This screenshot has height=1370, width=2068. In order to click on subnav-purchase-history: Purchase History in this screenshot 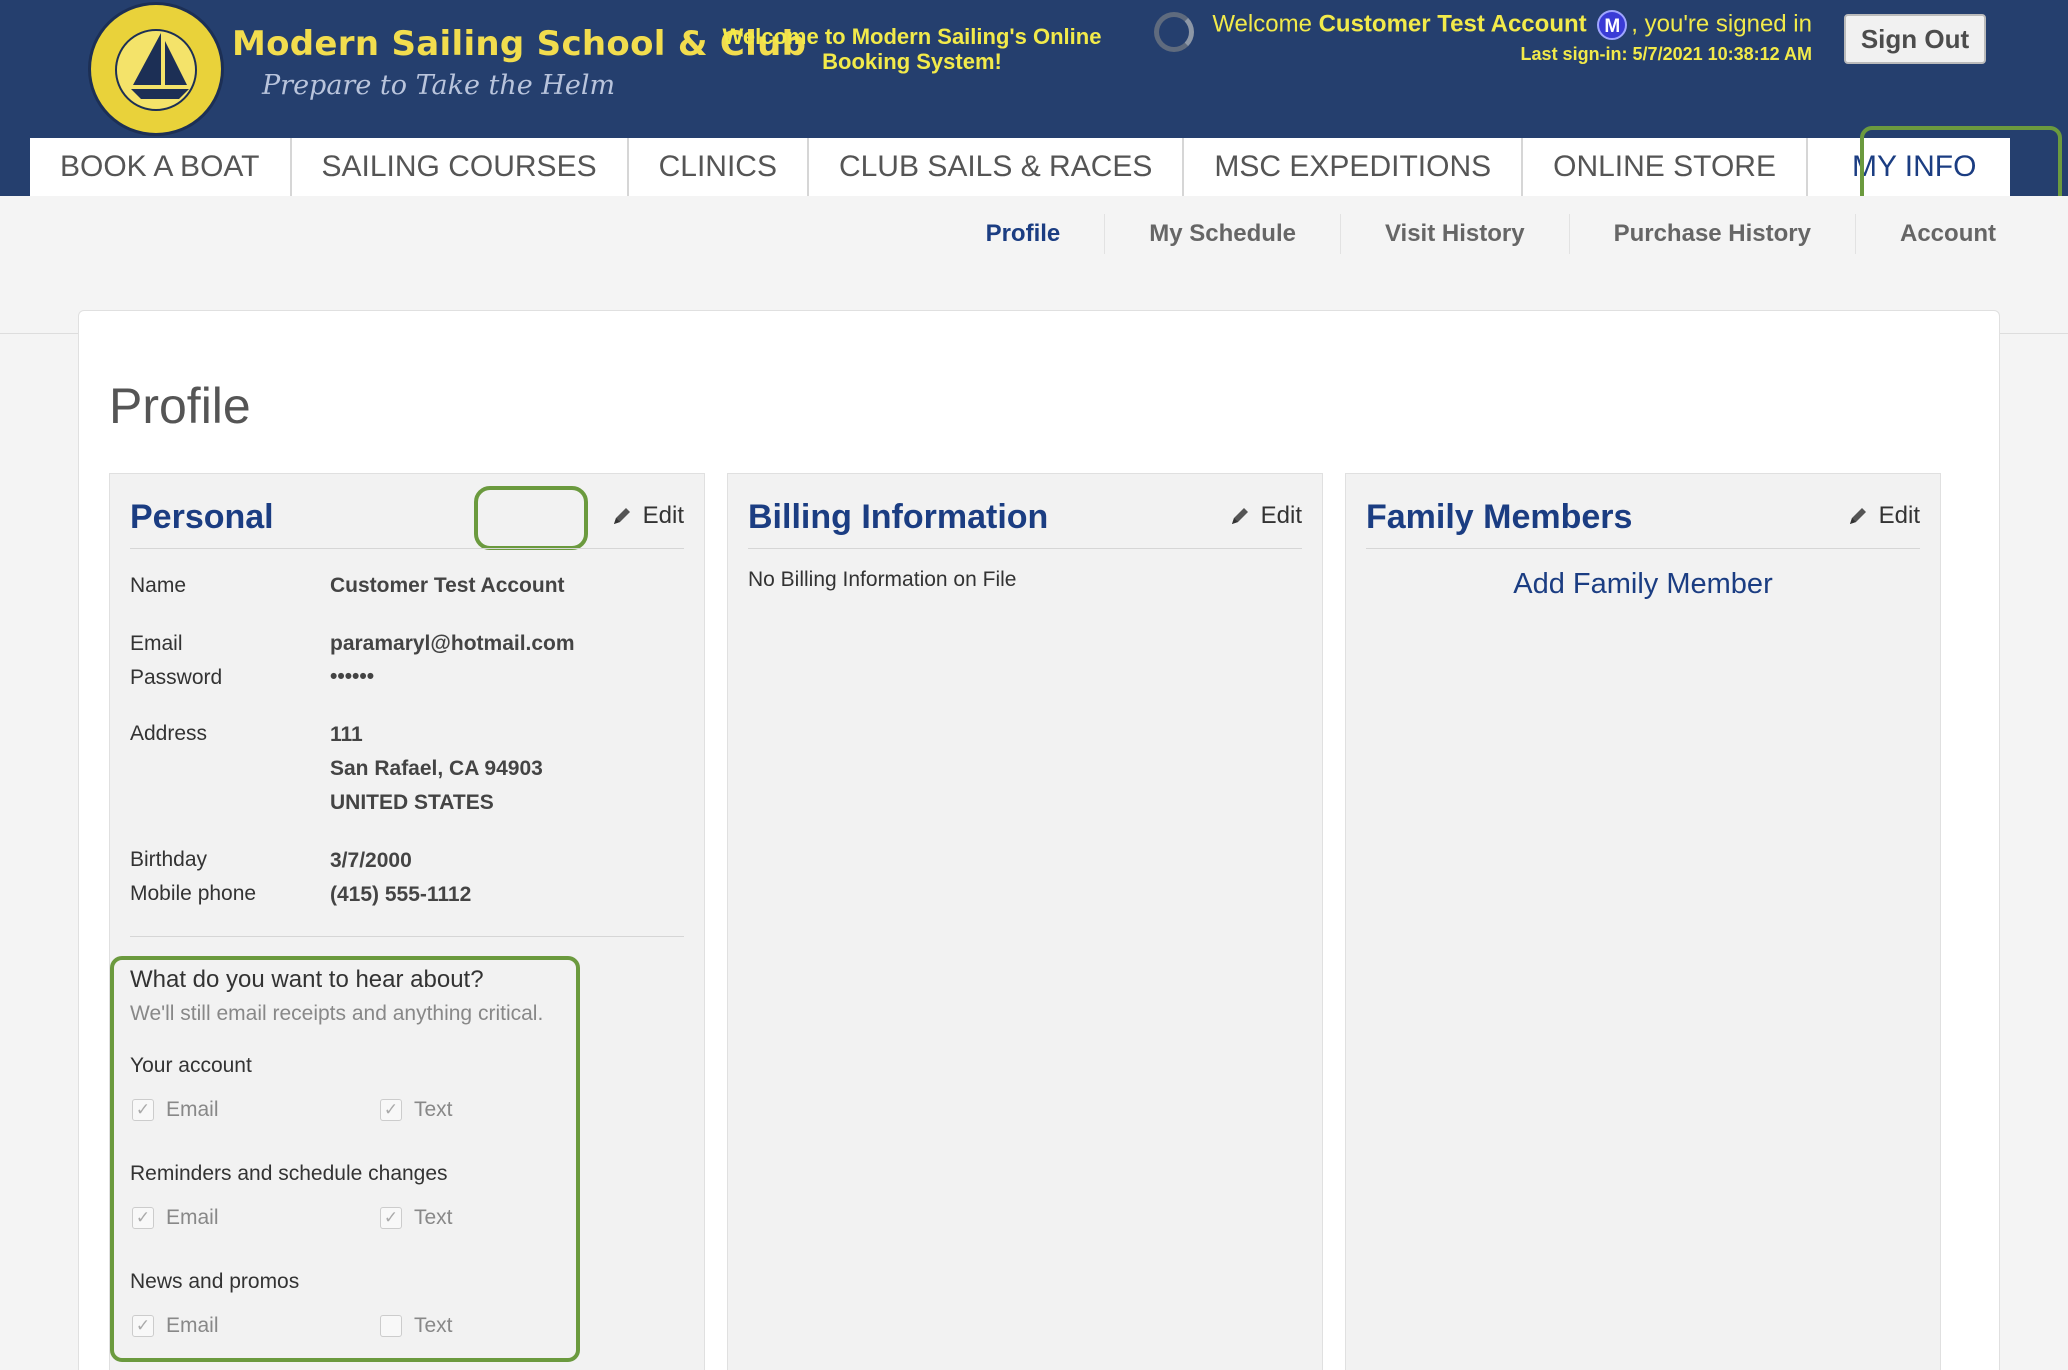, I will do `click(1713, 234)`.